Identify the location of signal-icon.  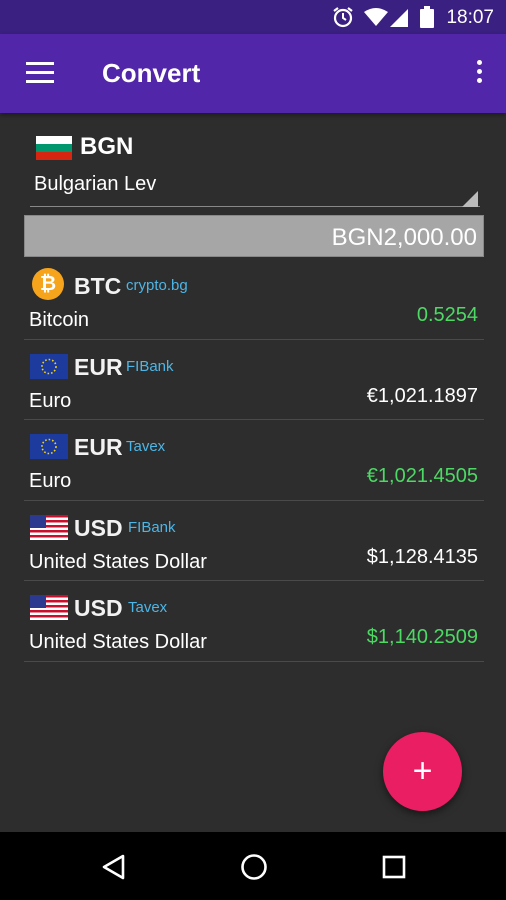
(399, 18).